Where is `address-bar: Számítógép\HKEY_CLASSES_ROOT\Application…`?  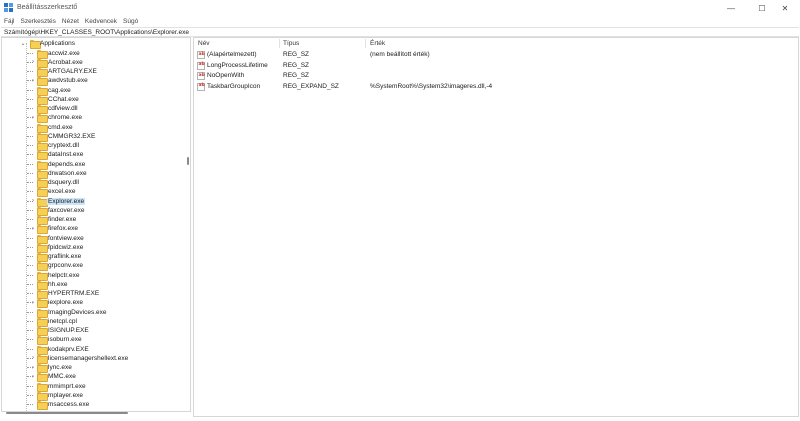
address-bar: Számítógép\HKEY_CLASSES_ROOT\Application… is located at coordinates (400, 32).